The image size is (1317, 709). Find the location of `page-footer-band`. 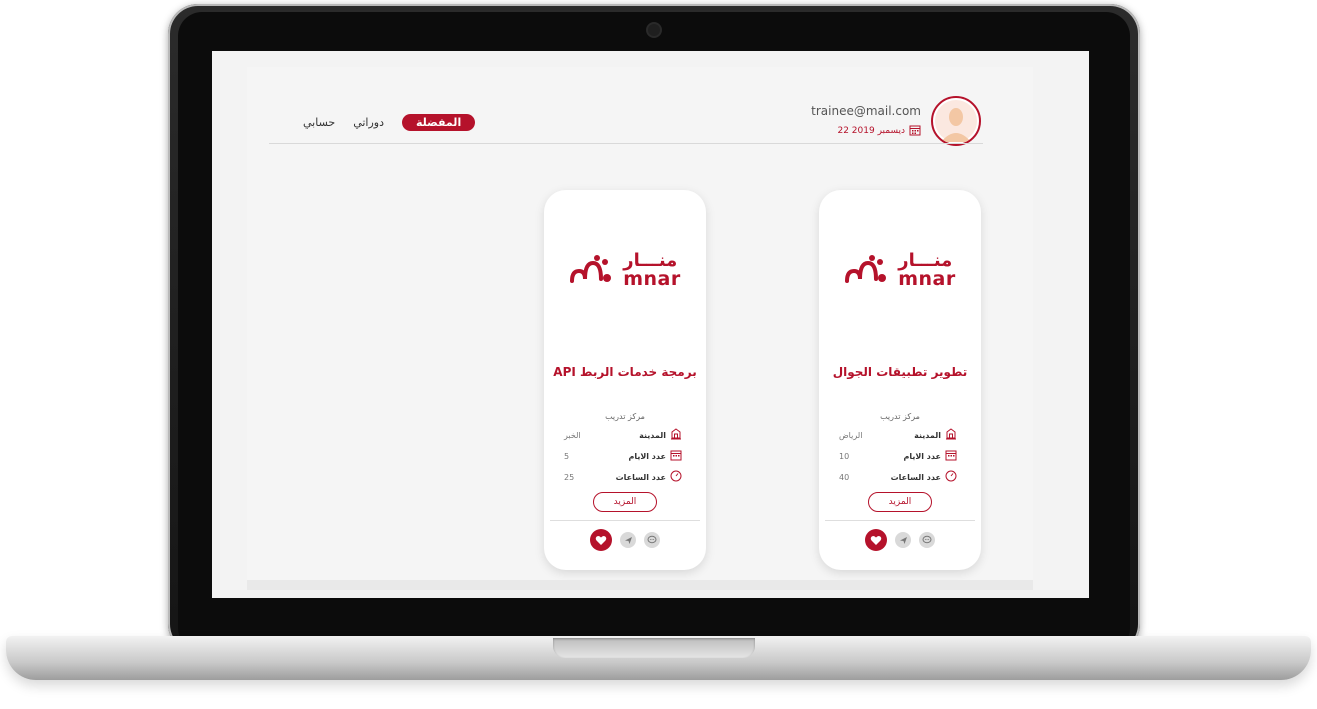

page-footer-band is located at coordinates (640, 585).